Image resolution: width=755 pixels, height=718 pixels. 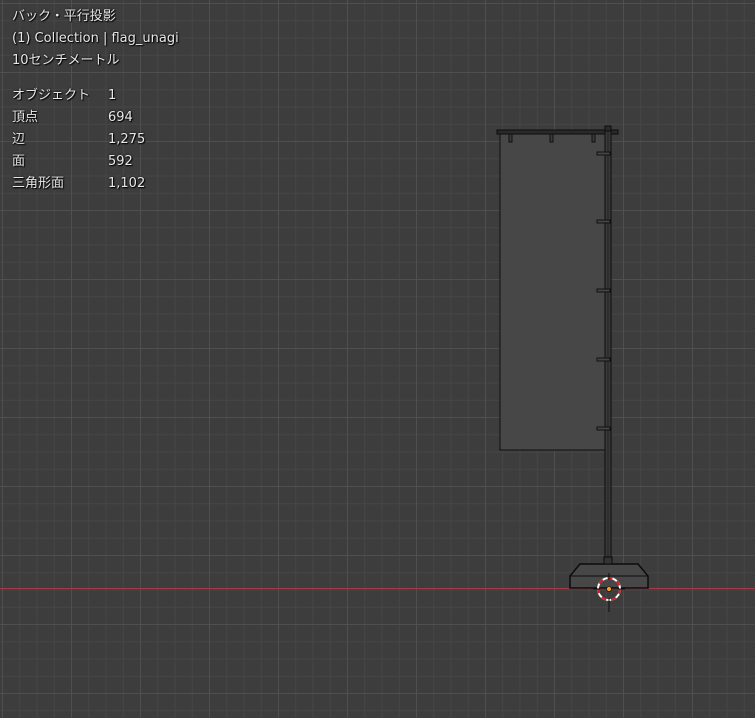 I want to click on stat-label: 頂点, so click(x=25, y=117).